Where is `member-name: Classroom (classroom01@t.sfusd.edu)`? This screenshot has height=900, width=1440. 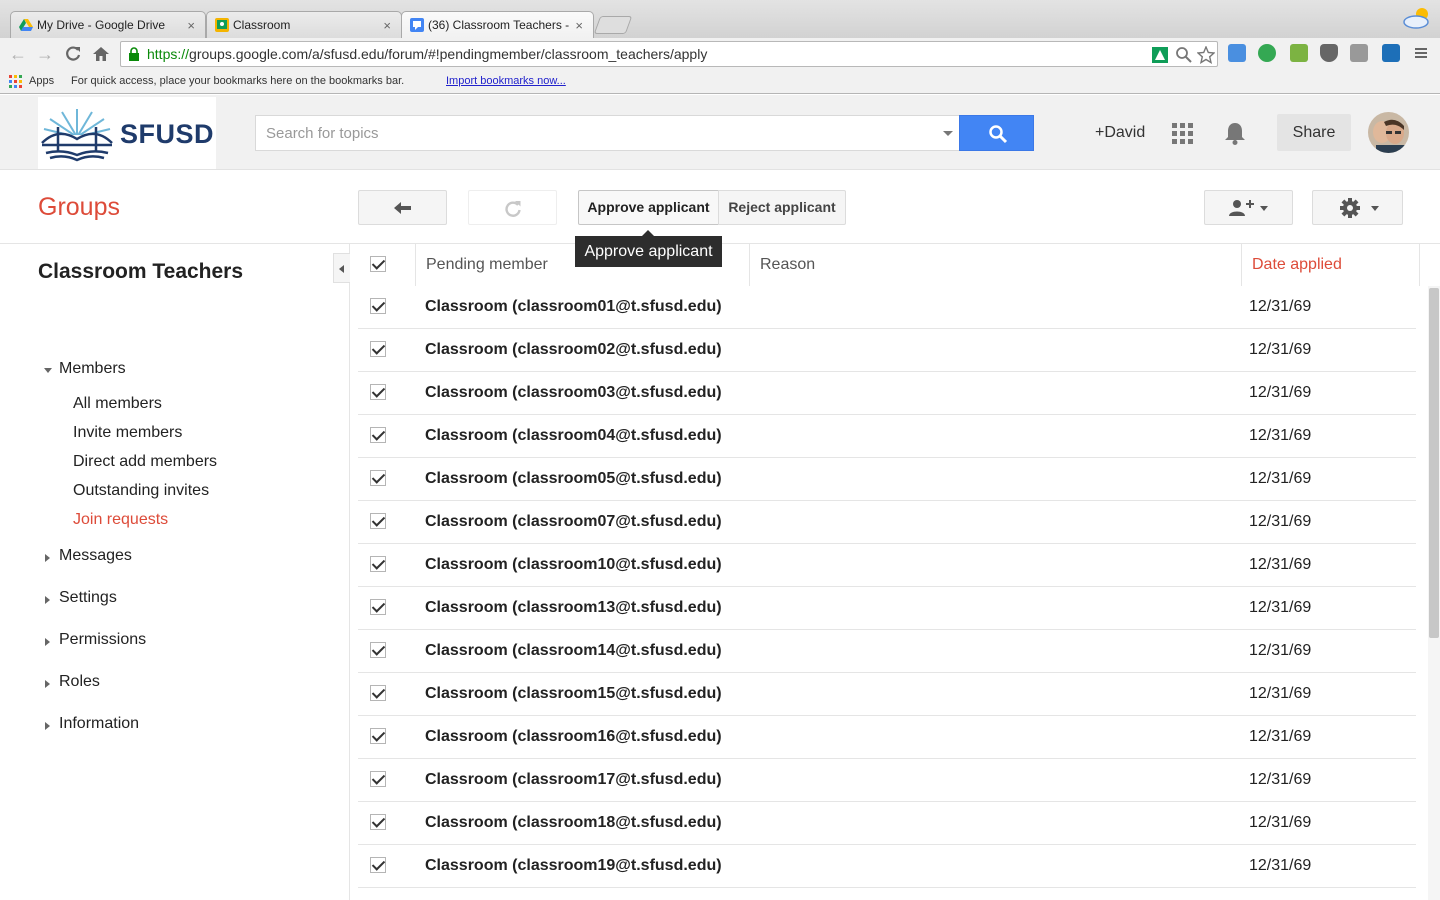
member-name: Classroom (classroom01@t.sfusd.edu) is located at coordinates (573, 307).